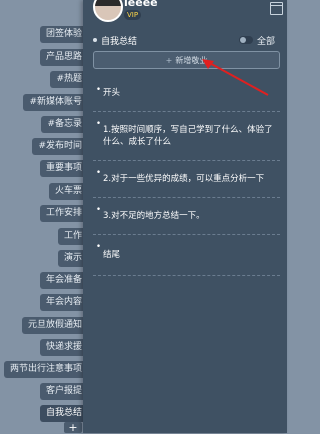 This screenshot has height=434, width=320. Describe the element at coordinates (186, 216) in the screenshot. I see `note-item: 3.对不足的地方总结一下。` at that location.